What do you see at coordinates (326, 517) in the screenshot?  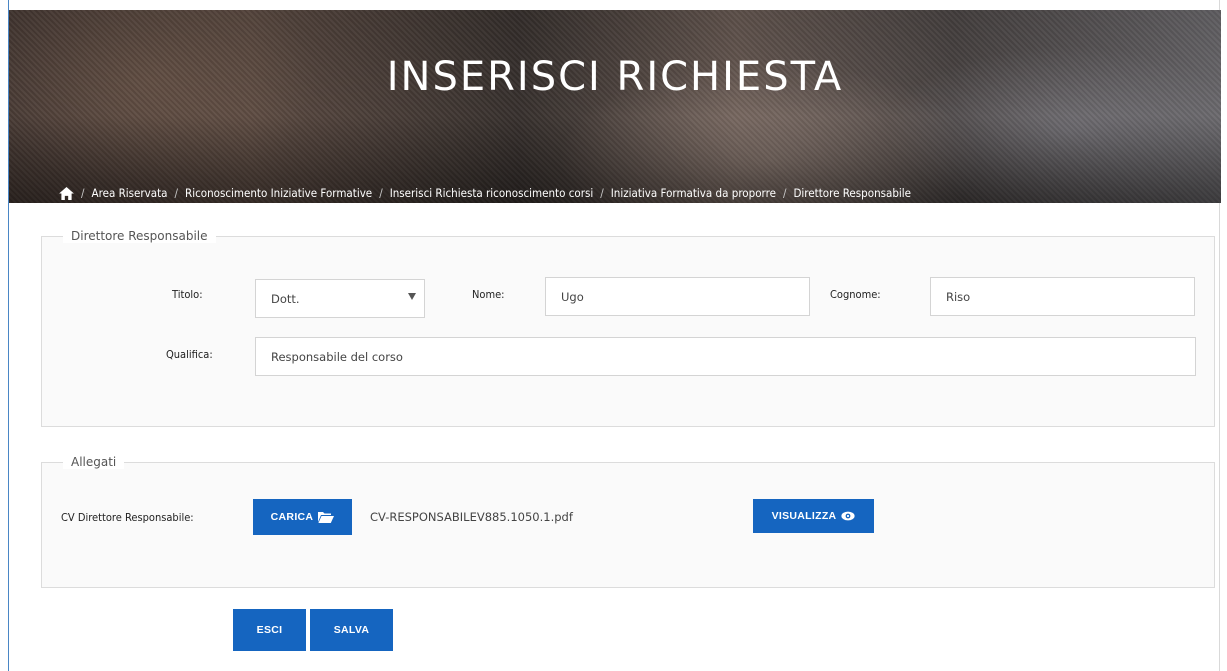 I see `folder-open-icon` at bounding box center [326, 517].